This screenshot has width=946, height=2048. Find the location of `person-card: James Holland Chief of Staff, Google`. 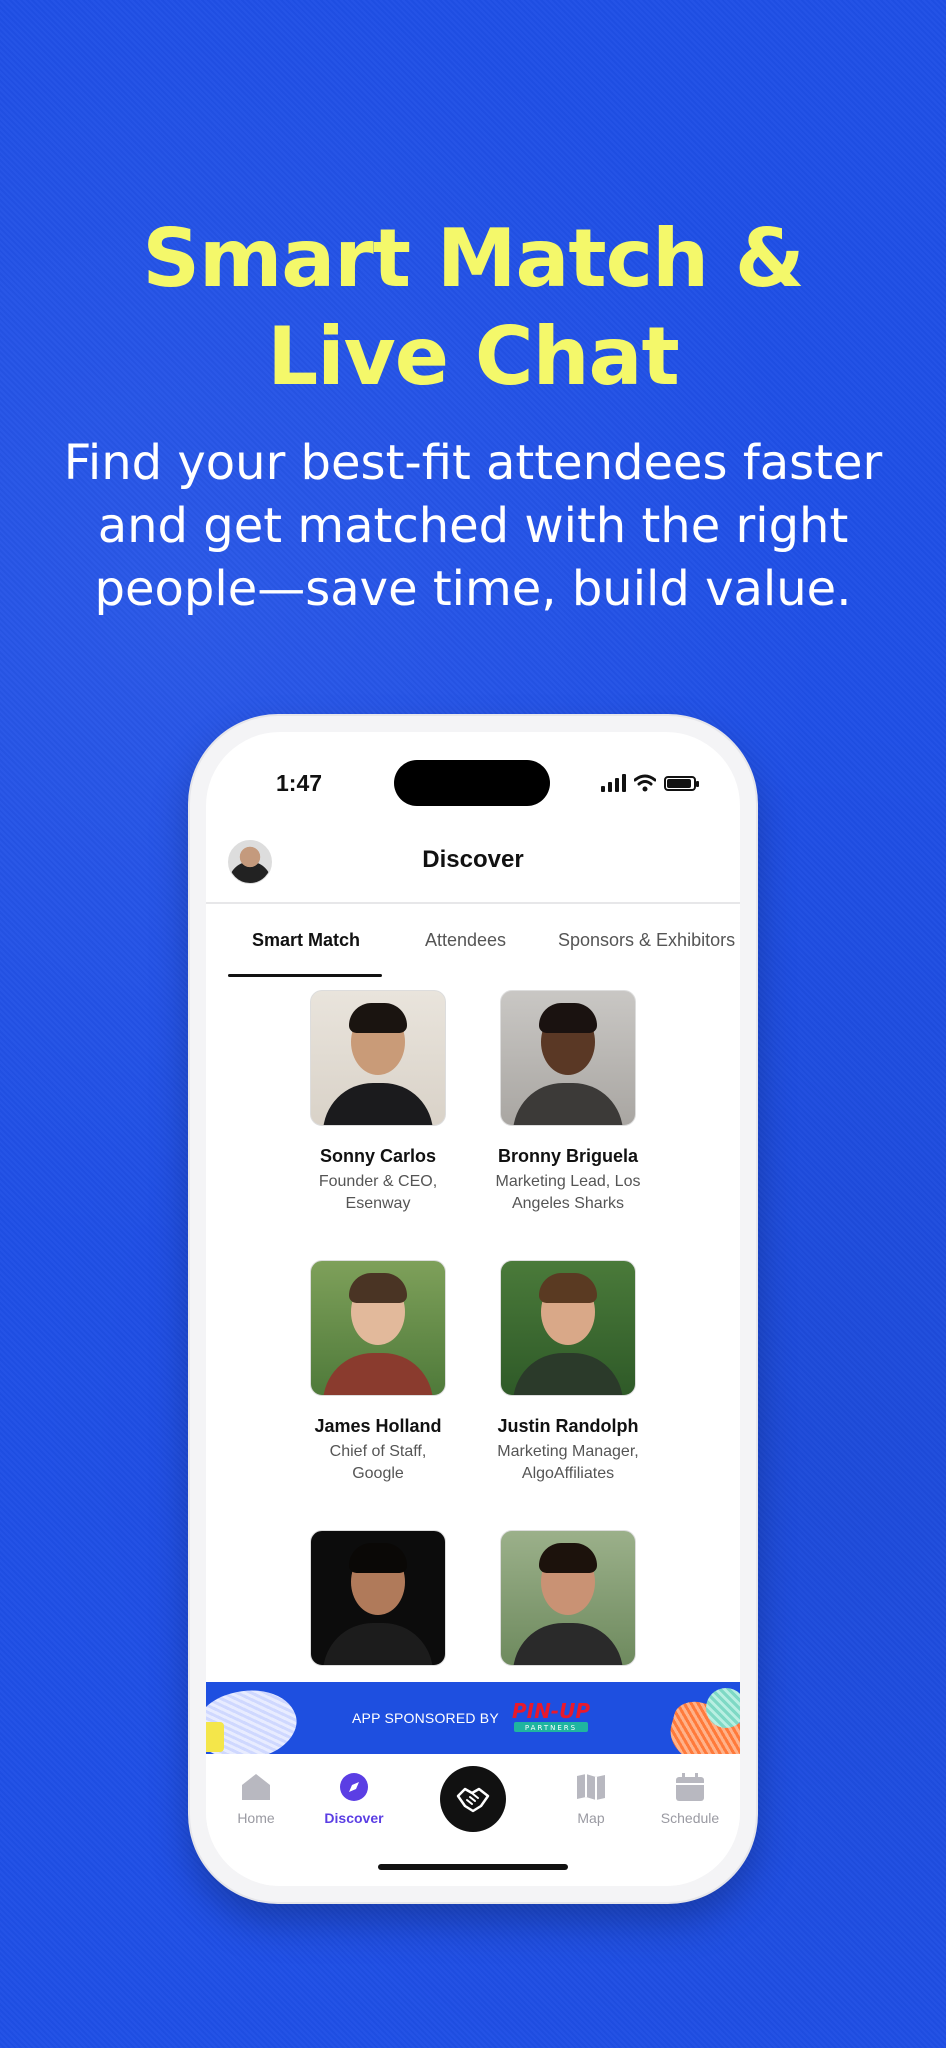

person-card: James Holland Chief of Staff, Google is located at coordinates (378, 1372).